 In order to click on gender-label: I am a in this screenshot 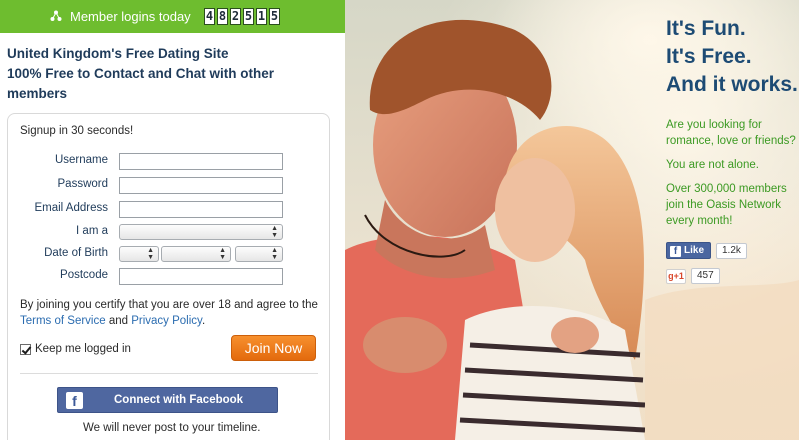, I will do `click(92, 231)`.